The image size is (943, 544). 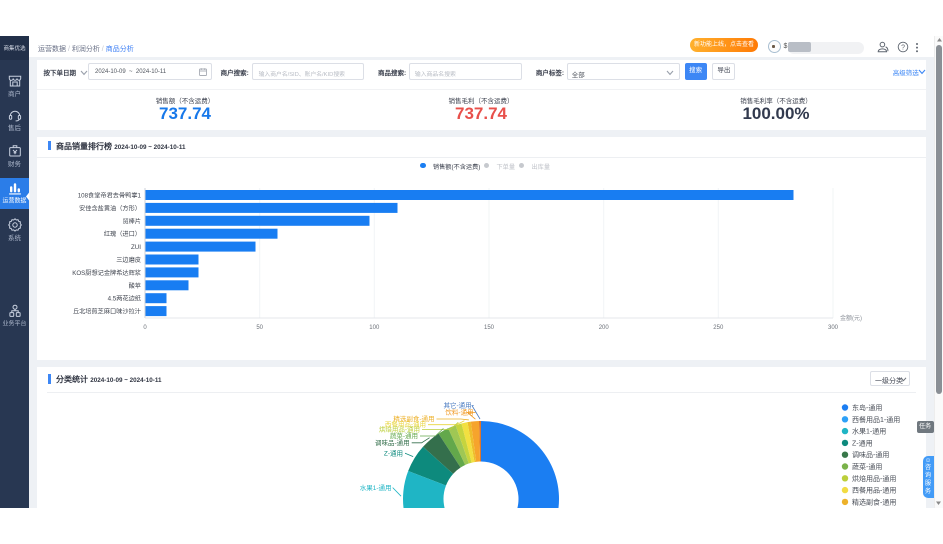 I want to click on svg-text: KOS厨想记金牌希达辉浆, so click(x=106, y=272).